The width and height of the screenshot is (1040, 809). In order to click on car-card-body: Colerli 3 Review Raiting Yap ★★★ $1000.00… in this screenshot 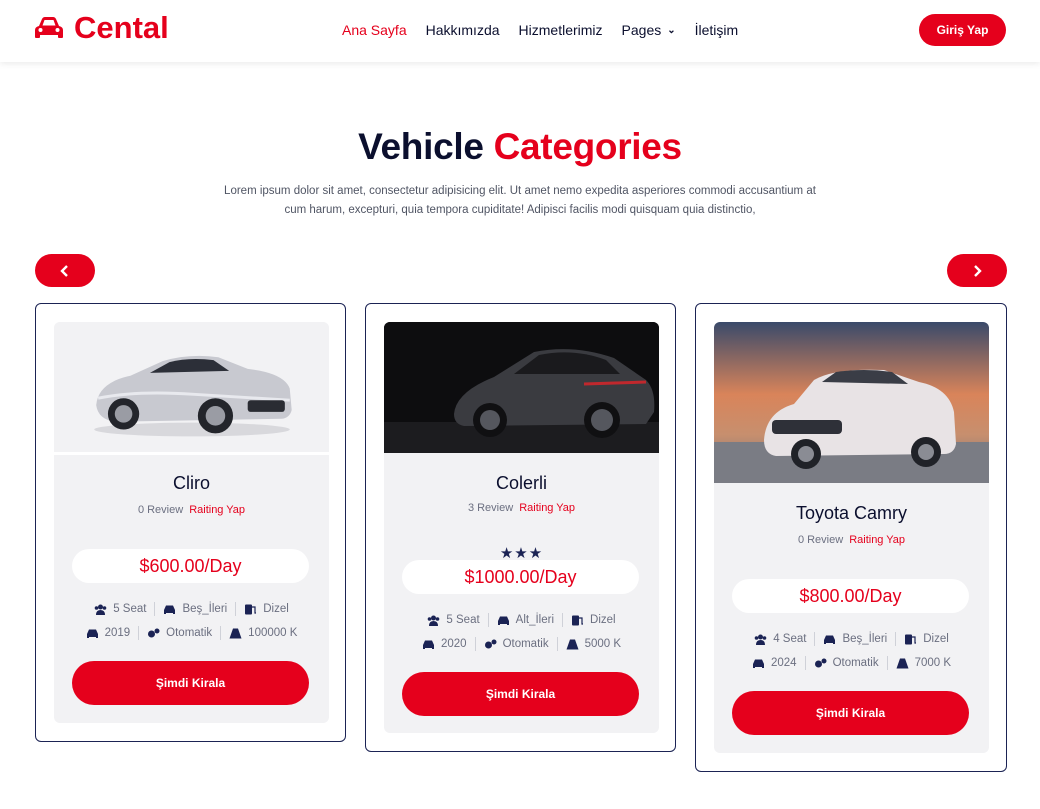, I will do `click(521, 527)`.